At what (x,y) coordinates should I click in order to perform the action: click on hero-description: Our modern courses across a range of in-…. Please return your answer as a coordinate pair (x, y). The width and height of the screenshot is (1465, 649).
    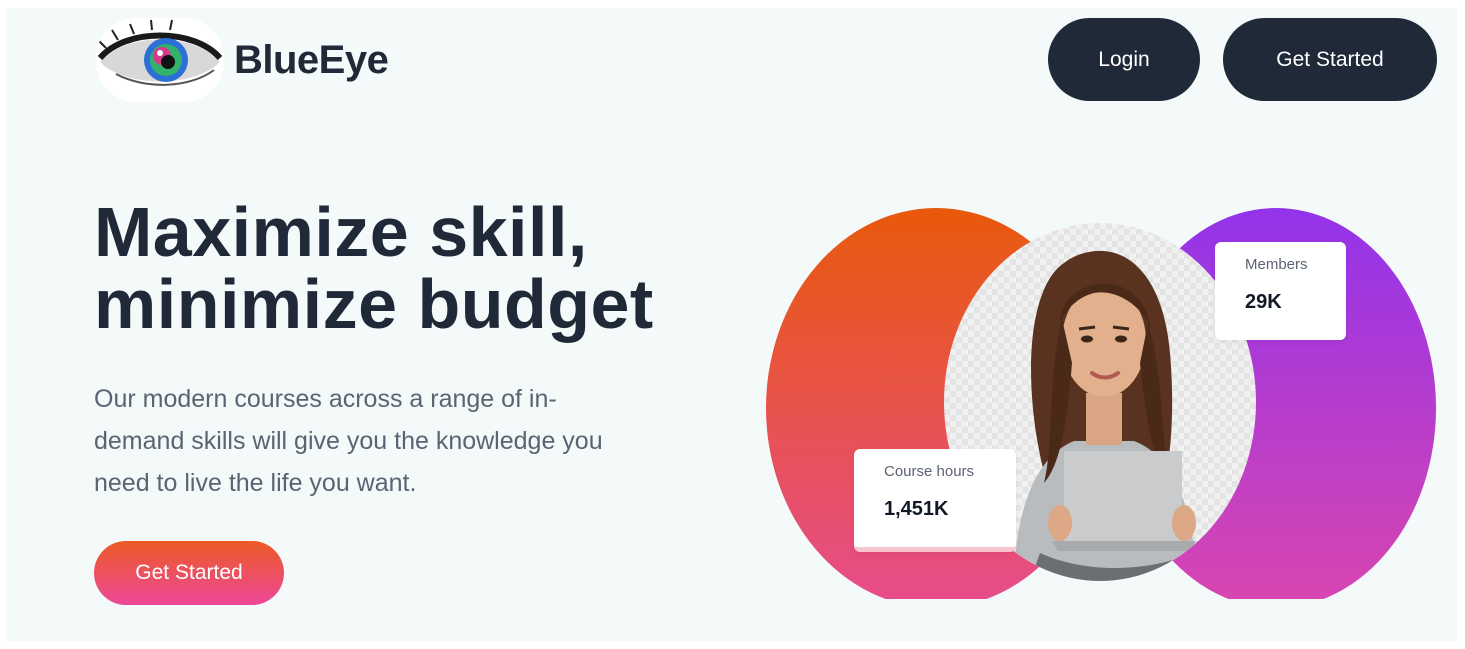
    Looking at the image, I should click on (404, 441).